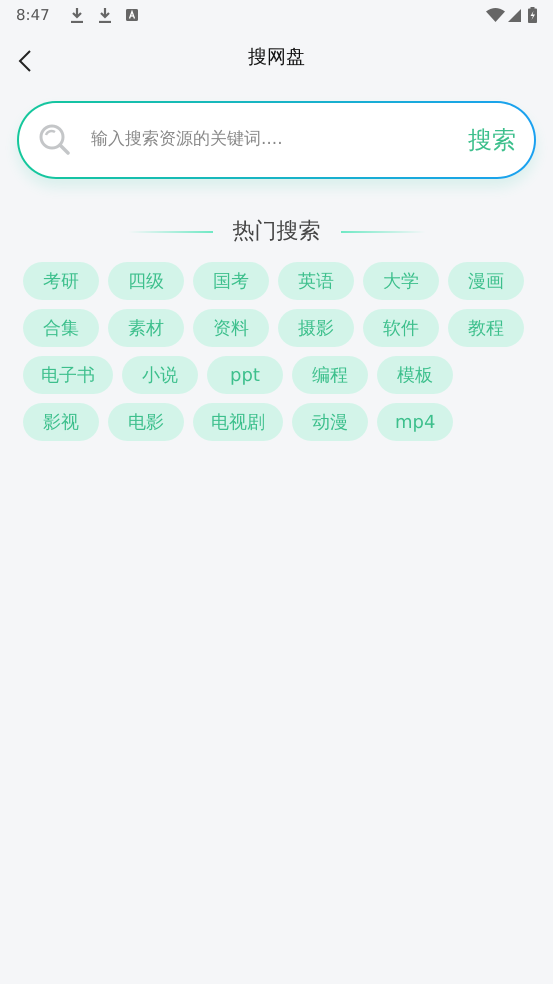 The height and width of the screenshot is (984, 553). I want to click on search-button: 搜索, so click(492, 140).